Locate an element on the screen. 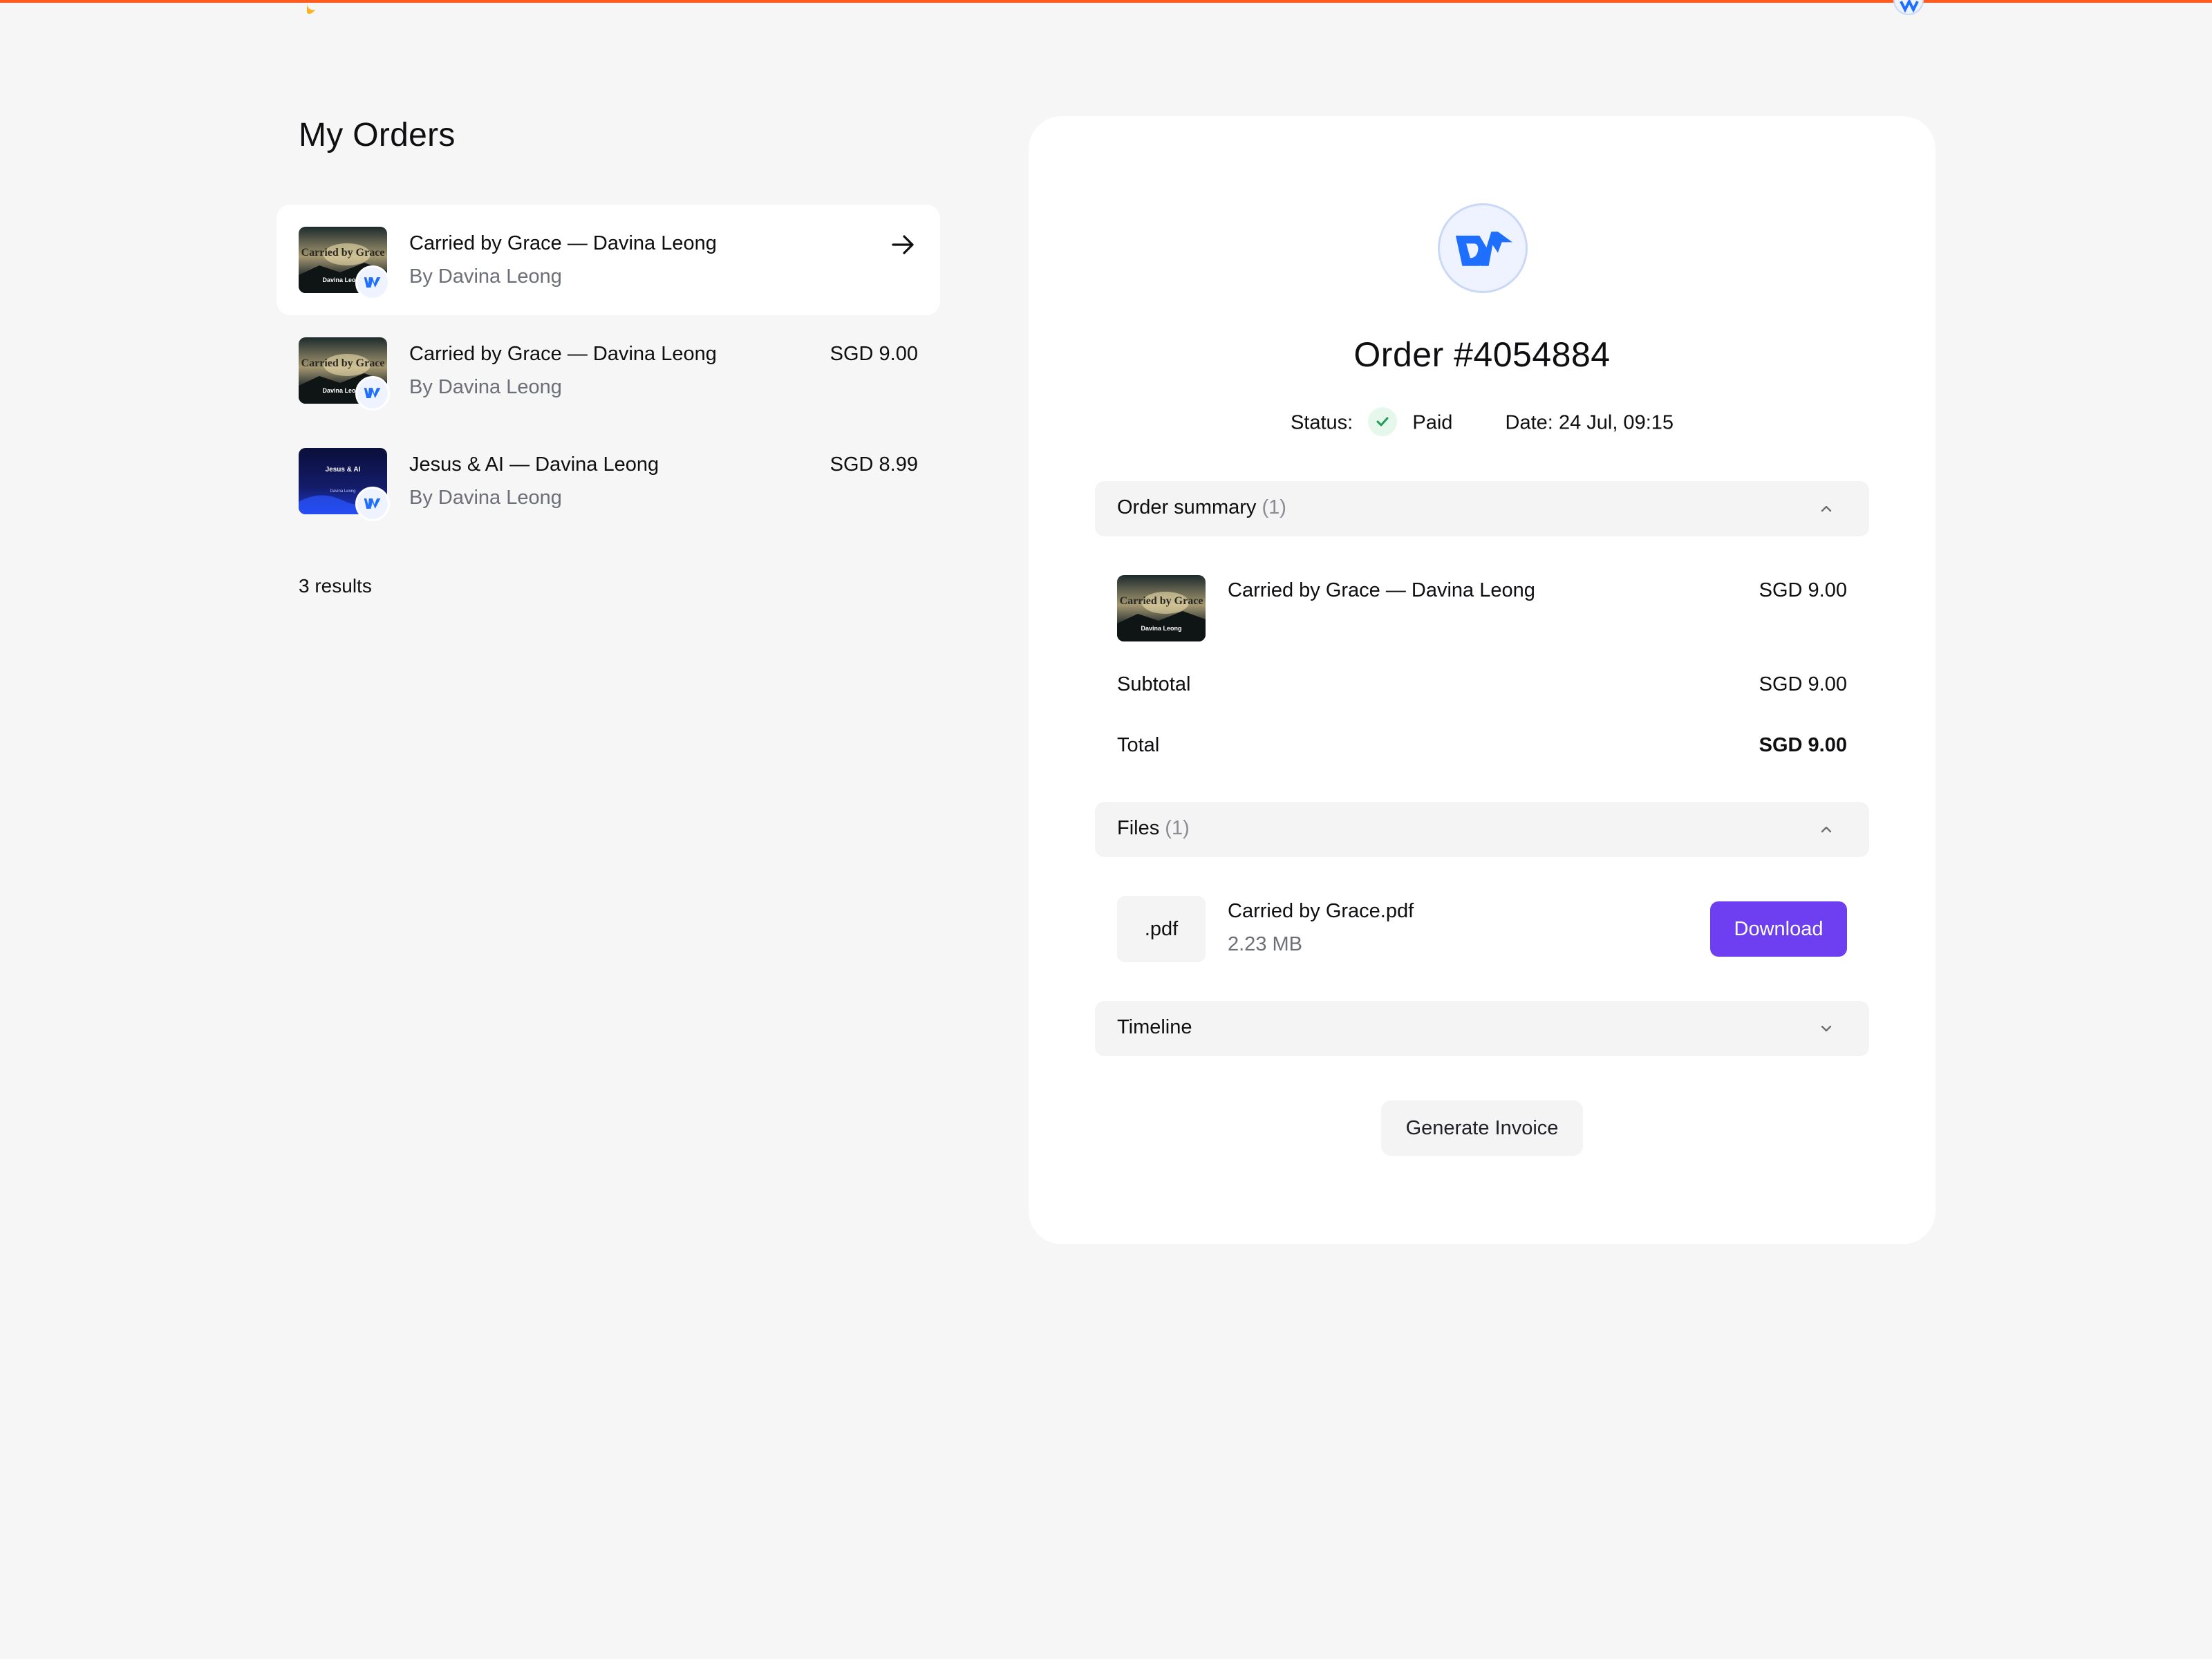 The image size is (2212, 1659). generate-invoice-button: Generate Invoice is located at coordinates (1482, 1128).